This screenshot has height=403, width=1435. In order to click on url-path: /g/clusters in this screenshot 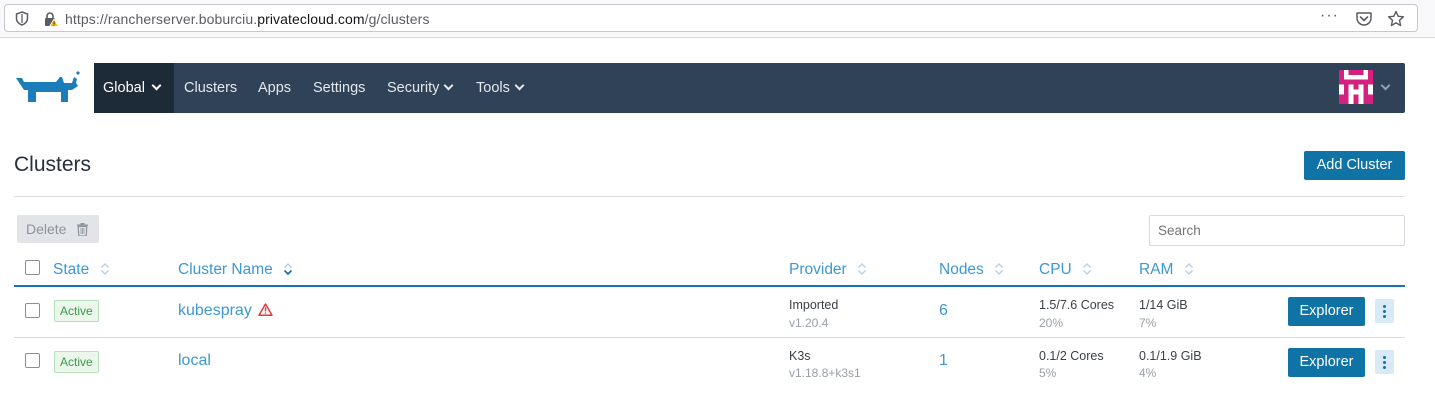, I will do `click(397, 19)`.